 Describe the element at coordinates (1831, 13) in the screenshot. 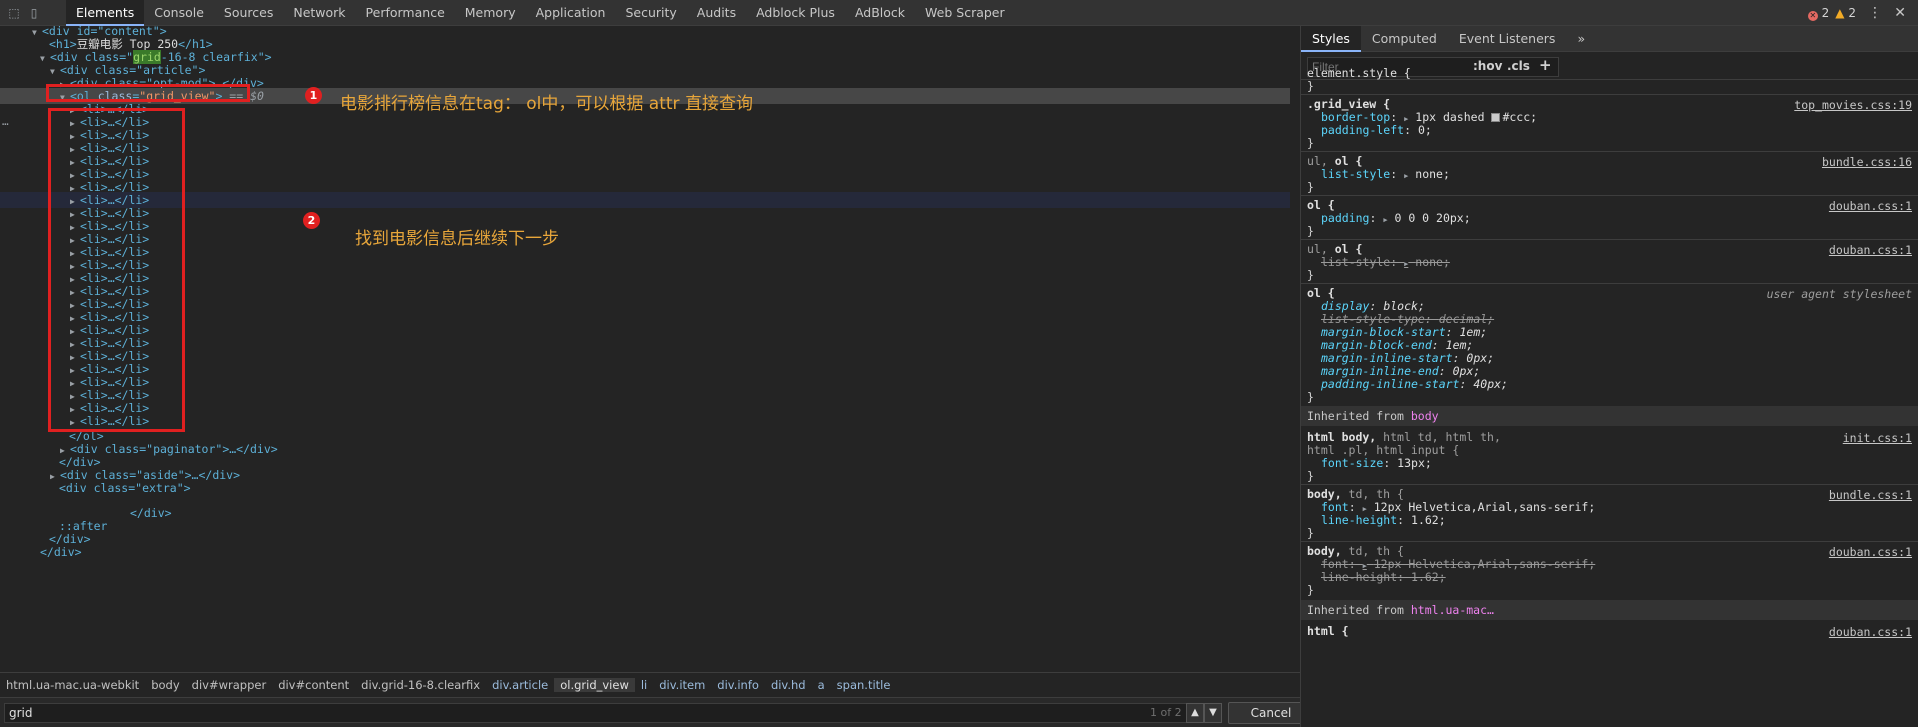

I see `issue-counters: ✕ 2 ▲ 2` at that location.